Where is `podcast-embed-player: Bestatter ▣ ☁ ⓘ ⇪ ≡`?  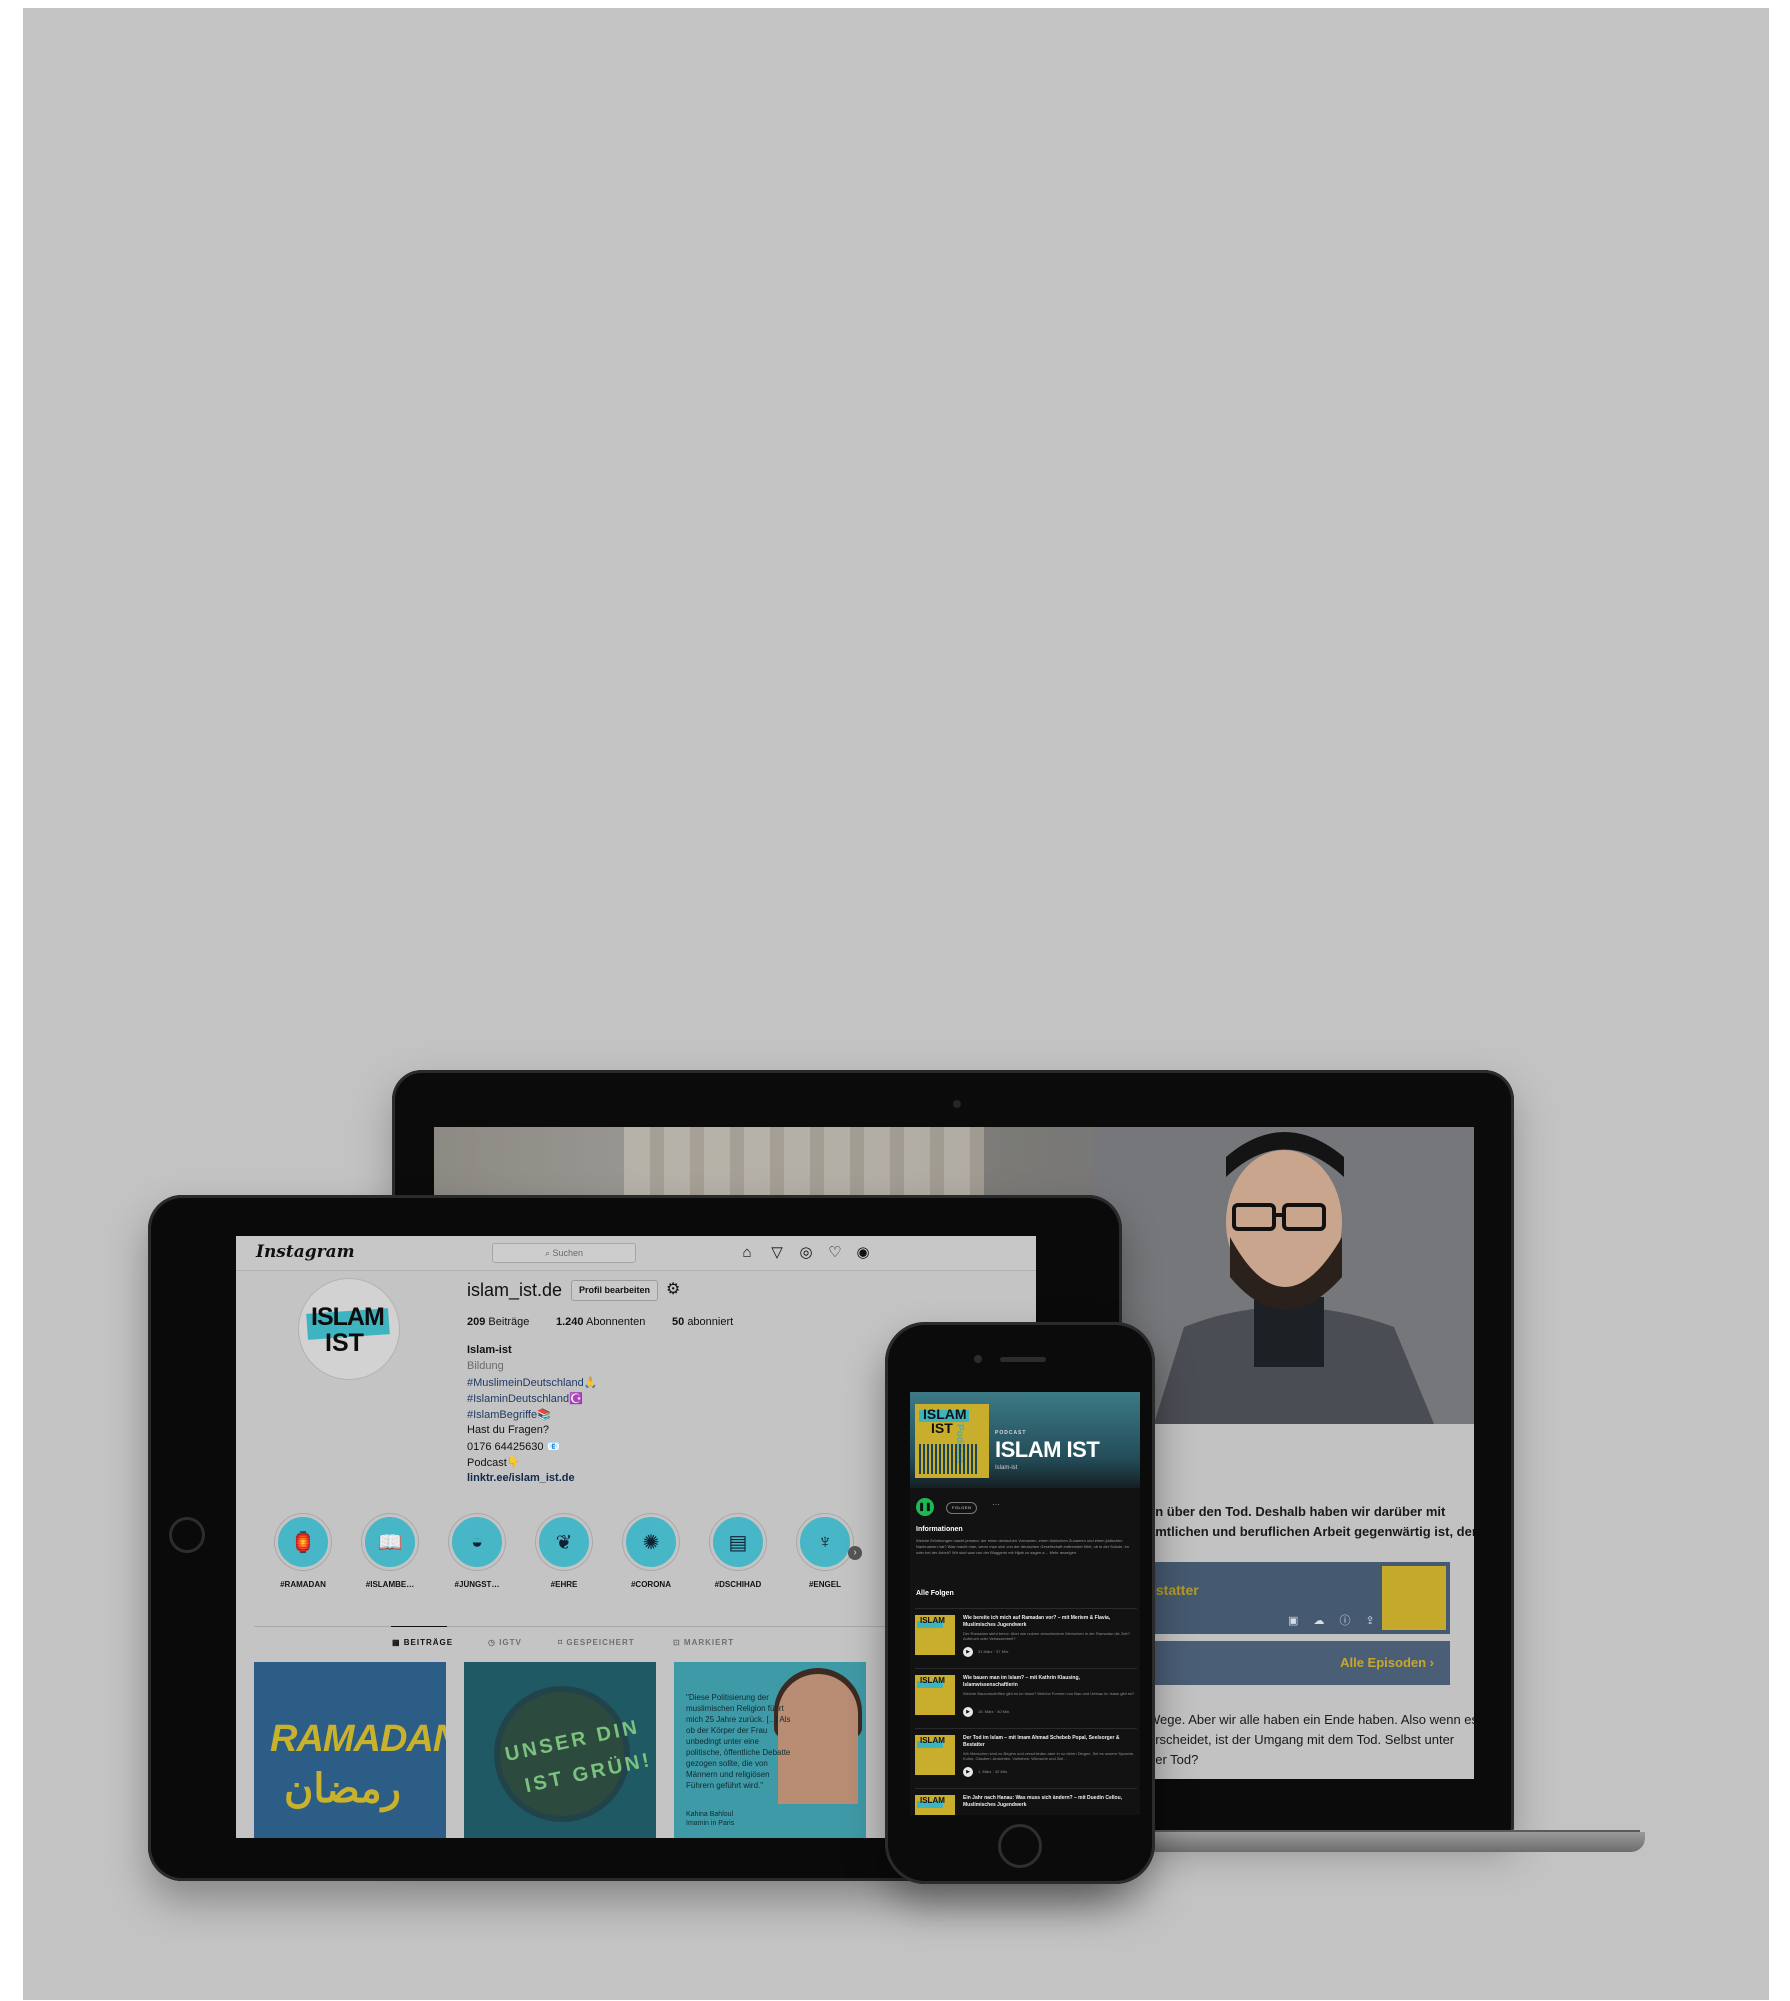 podcast-embed-player: Bestatter ▣ ☁ ⓘ ⇪ ≡ is located at coordinates (1289, 1598).